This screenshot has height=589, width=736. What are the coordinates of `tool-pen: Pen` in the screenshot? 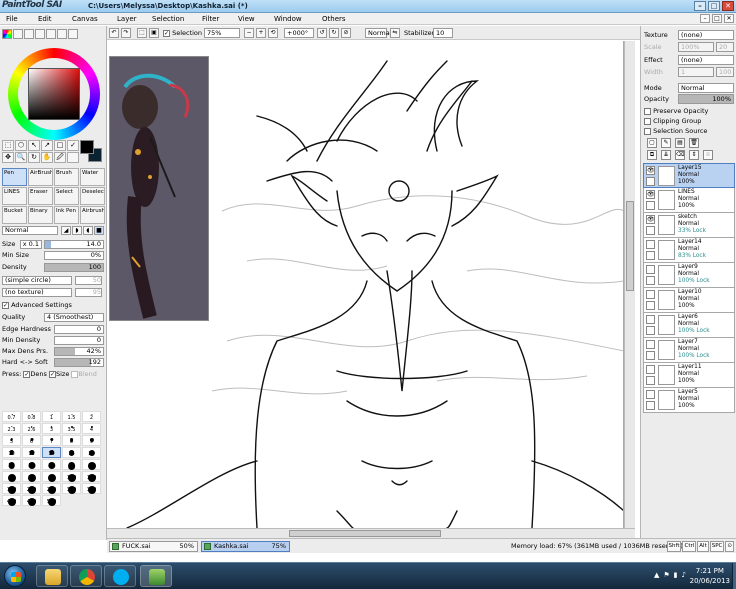 It's located at (14, 177).